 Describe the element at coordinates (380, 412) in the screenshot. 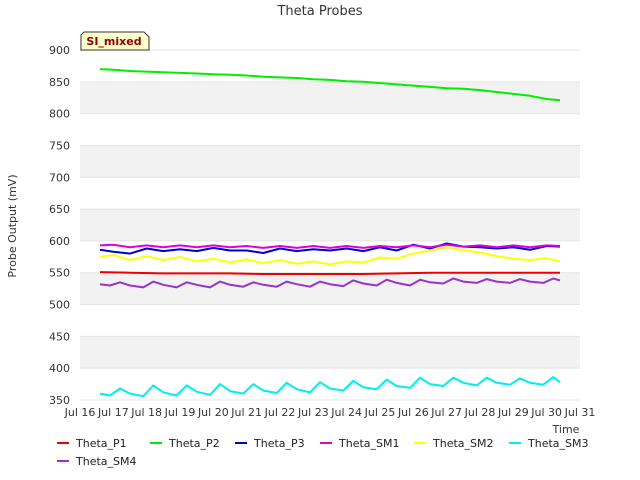

I see `x-tick-label: Jul 25` at that location.